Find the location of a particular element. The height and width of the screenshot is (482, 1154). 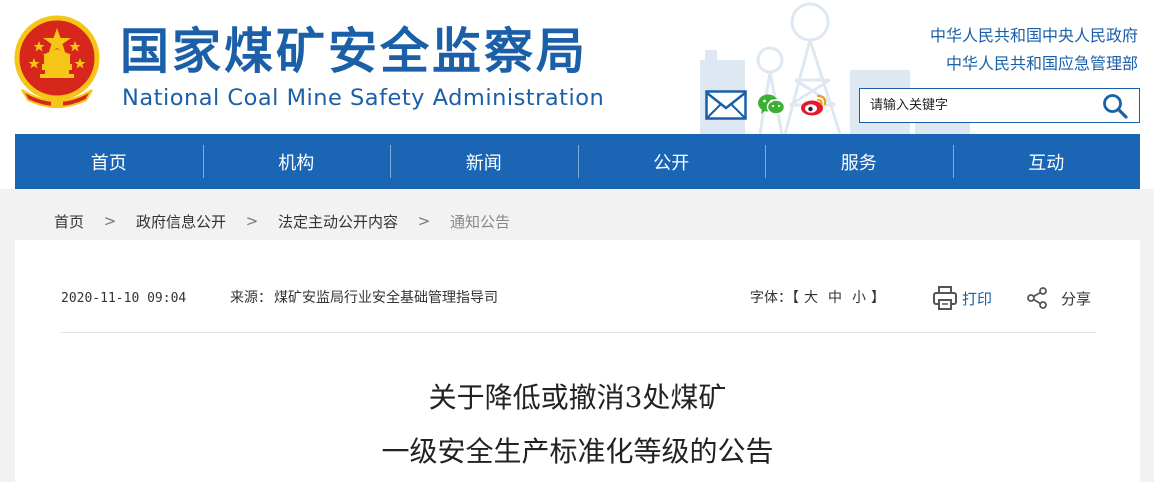

article-title-line-1: 关于降低或撤消3处煤矿 is located at coordinates (577, 397).